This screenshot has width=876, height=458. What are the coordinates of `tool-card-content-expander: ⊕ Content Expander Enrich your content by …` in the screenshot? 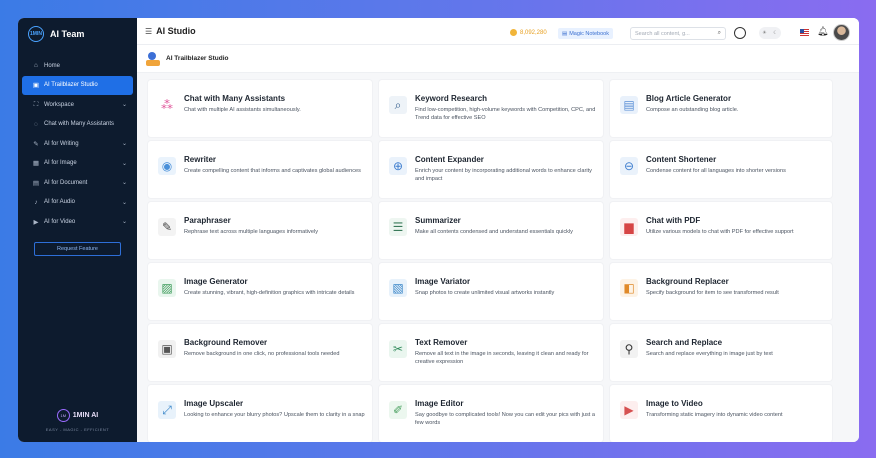 It's located at (491, 169).